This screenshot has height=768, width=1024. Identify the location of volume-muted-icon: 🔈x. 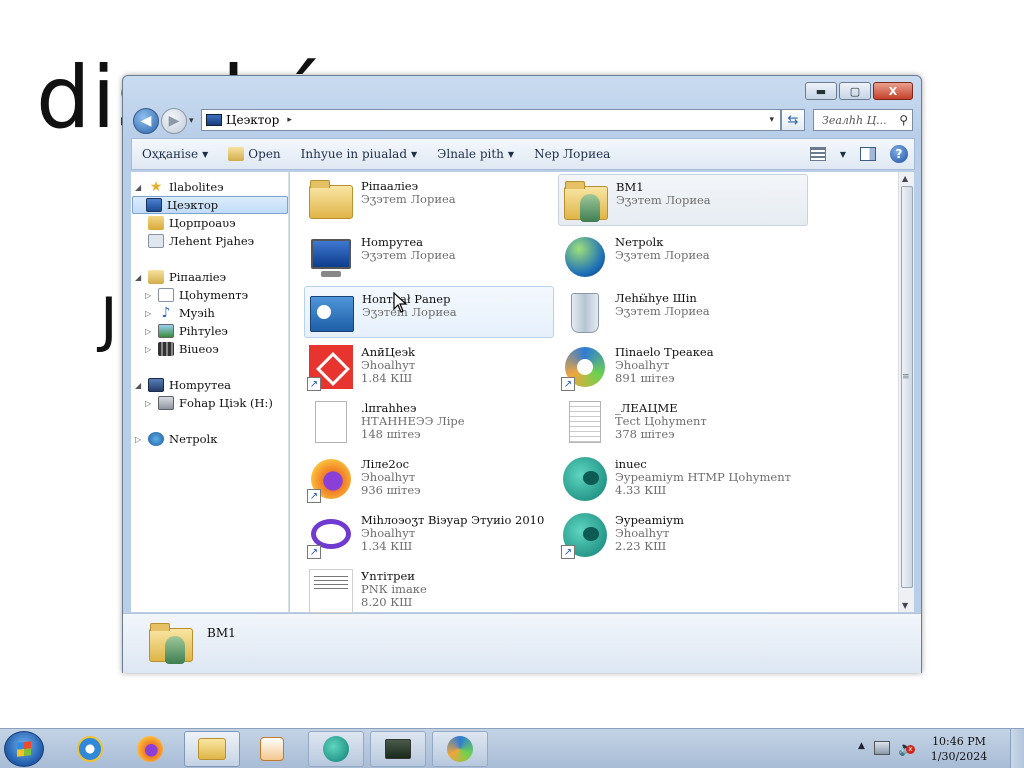
(906, 749).